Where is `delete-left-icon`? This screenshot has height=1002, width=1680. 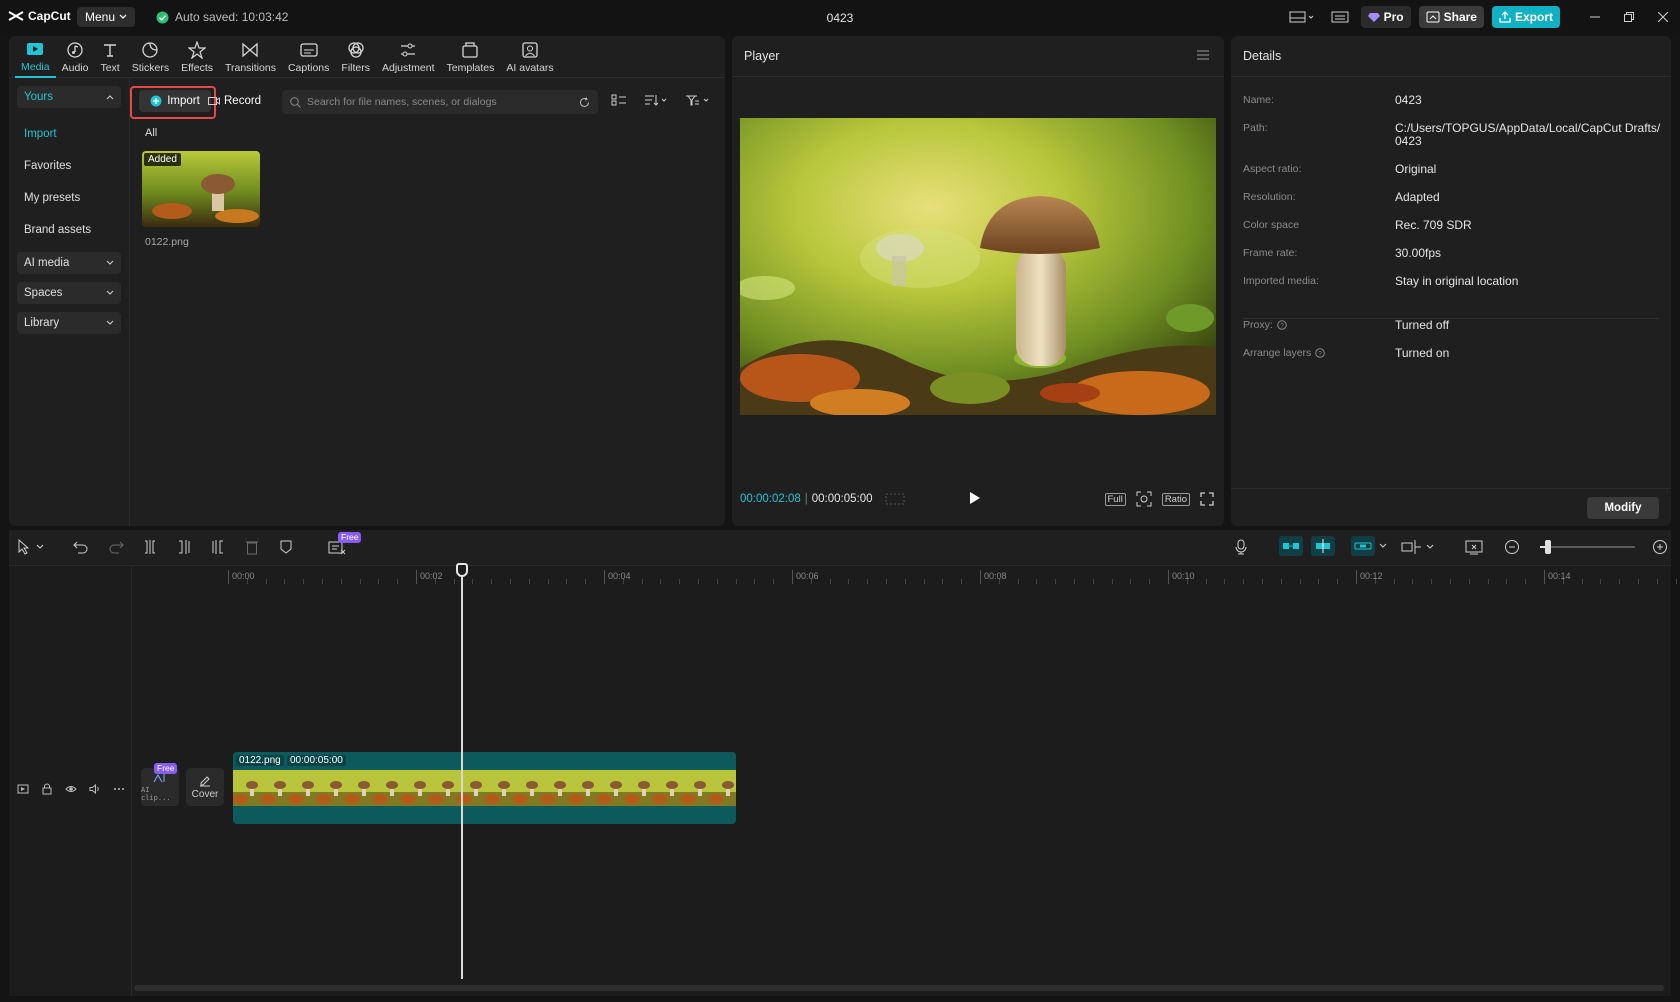 delete-left-icon is located at coordinates (184, 547).